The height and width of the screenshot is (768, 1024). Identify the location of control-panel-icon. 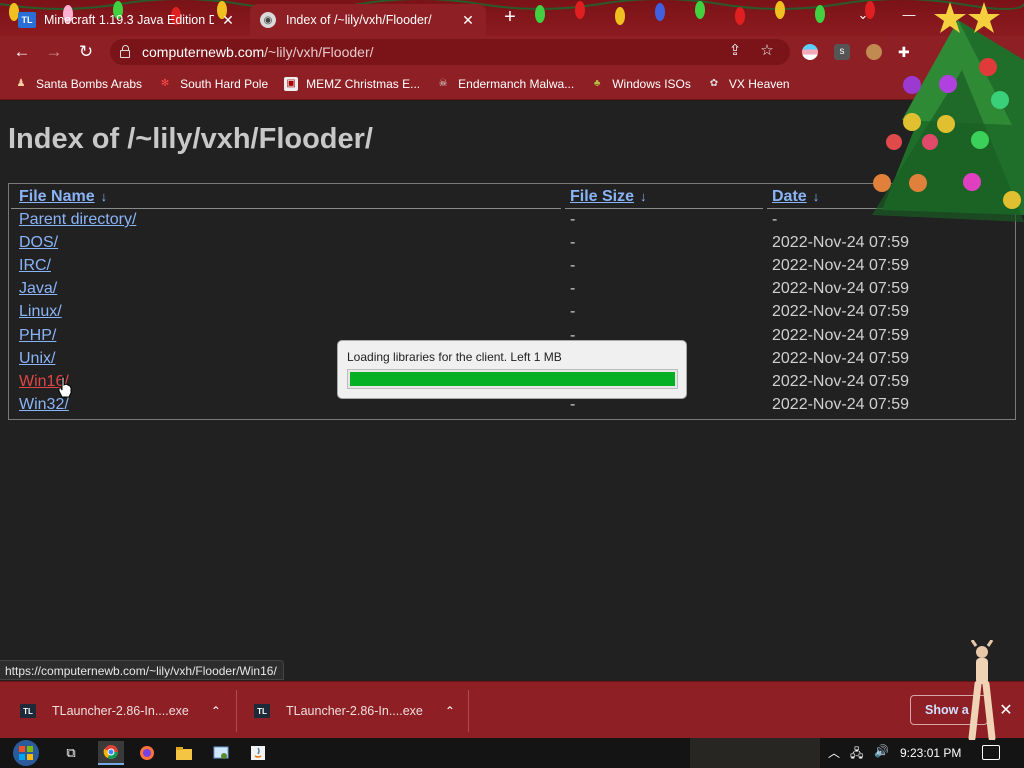
(221, 753).